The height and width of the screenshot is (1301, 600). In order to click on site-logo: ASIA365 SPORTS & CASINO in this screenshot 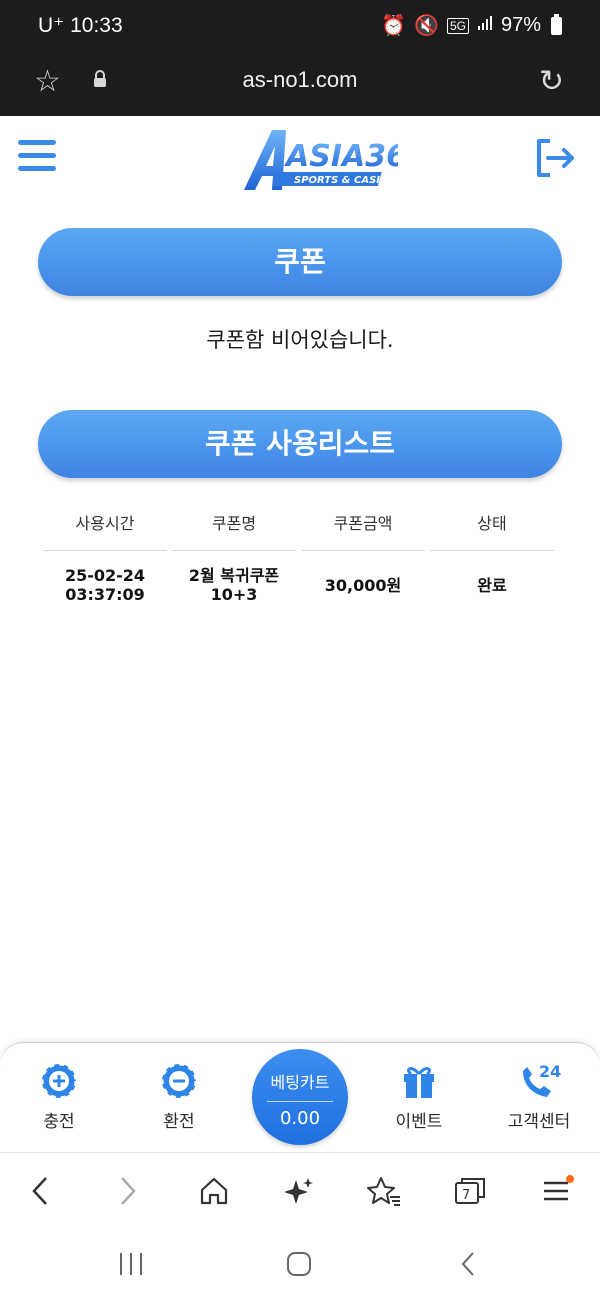, I will do `click(335, 160)`.